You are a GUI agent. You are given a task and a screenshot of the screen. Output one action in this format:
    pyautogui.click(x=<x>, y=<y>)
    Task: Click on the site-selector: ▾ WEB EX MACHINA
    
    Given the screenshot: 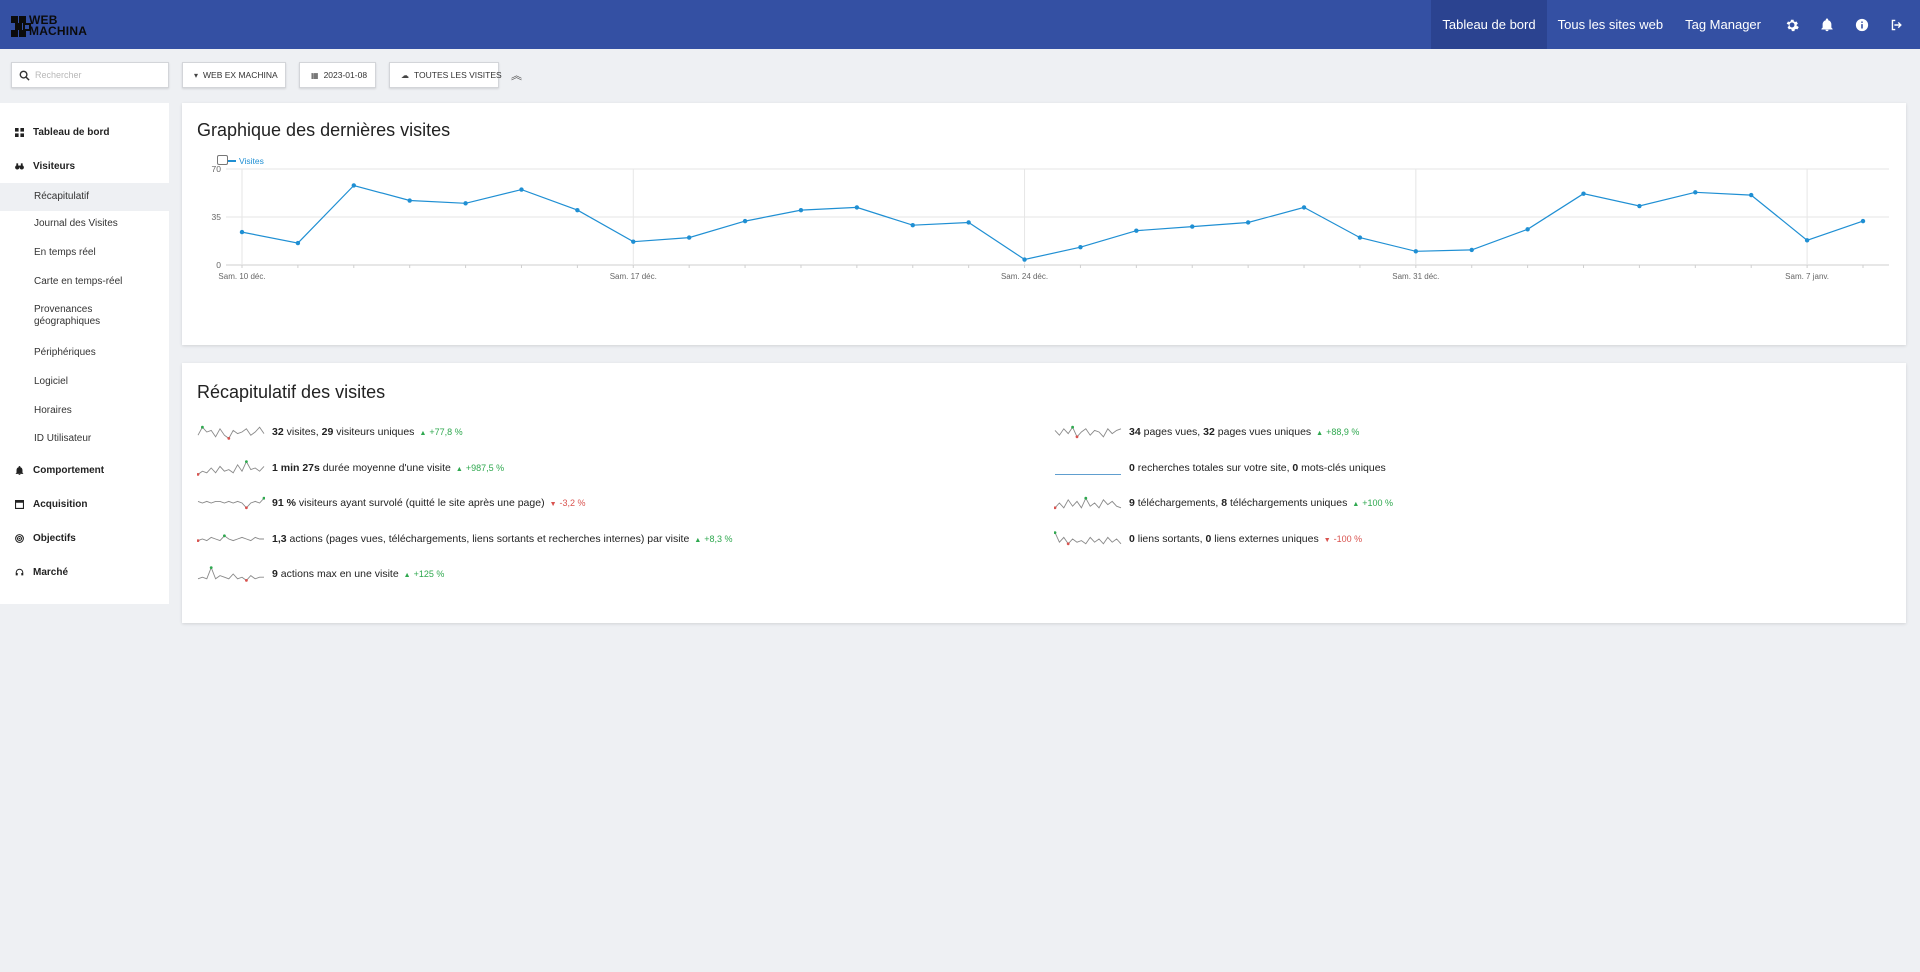 What is the action you would take?
    pyautogui.click(x=234, y=75)
    